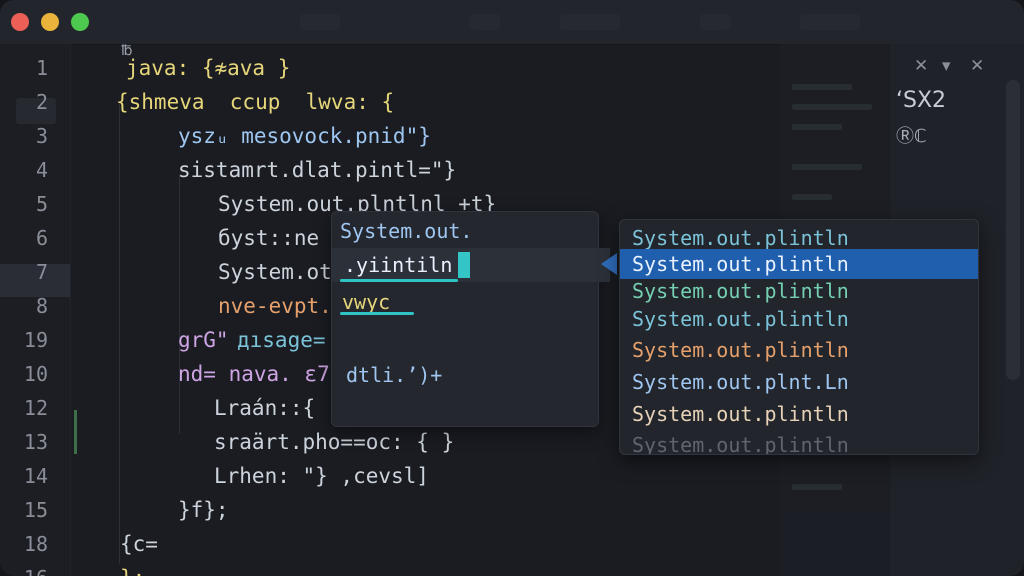 This screenshot has width=1024, height=576. What do you see at coordinates (304, 136) in the screenshot?
I see `code-line: yszᵤ mesovock.pnid"}` at bounding box center [304, 136].